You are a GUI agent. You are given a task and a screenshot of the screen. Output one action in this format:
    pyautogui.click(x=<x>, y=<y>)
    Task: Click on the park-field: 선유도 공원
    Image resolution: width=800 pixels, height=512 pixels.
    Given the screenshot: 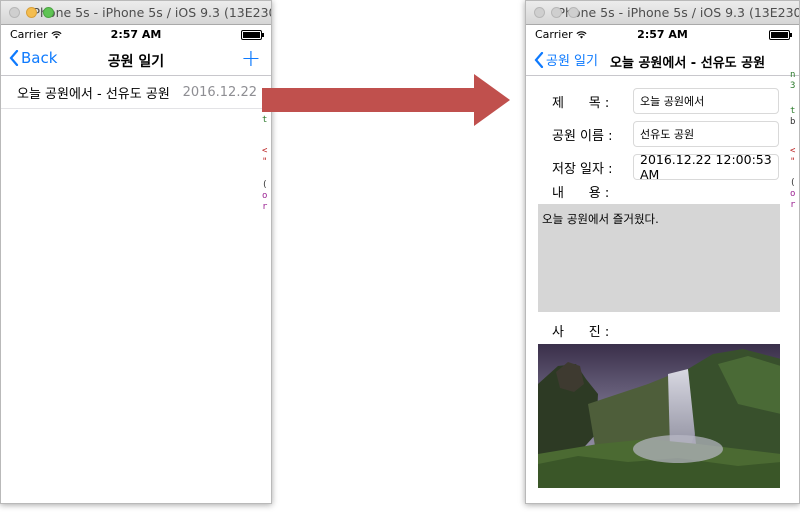 What is the action you would take?
    pyautogui.click(x=706, y=134)
    